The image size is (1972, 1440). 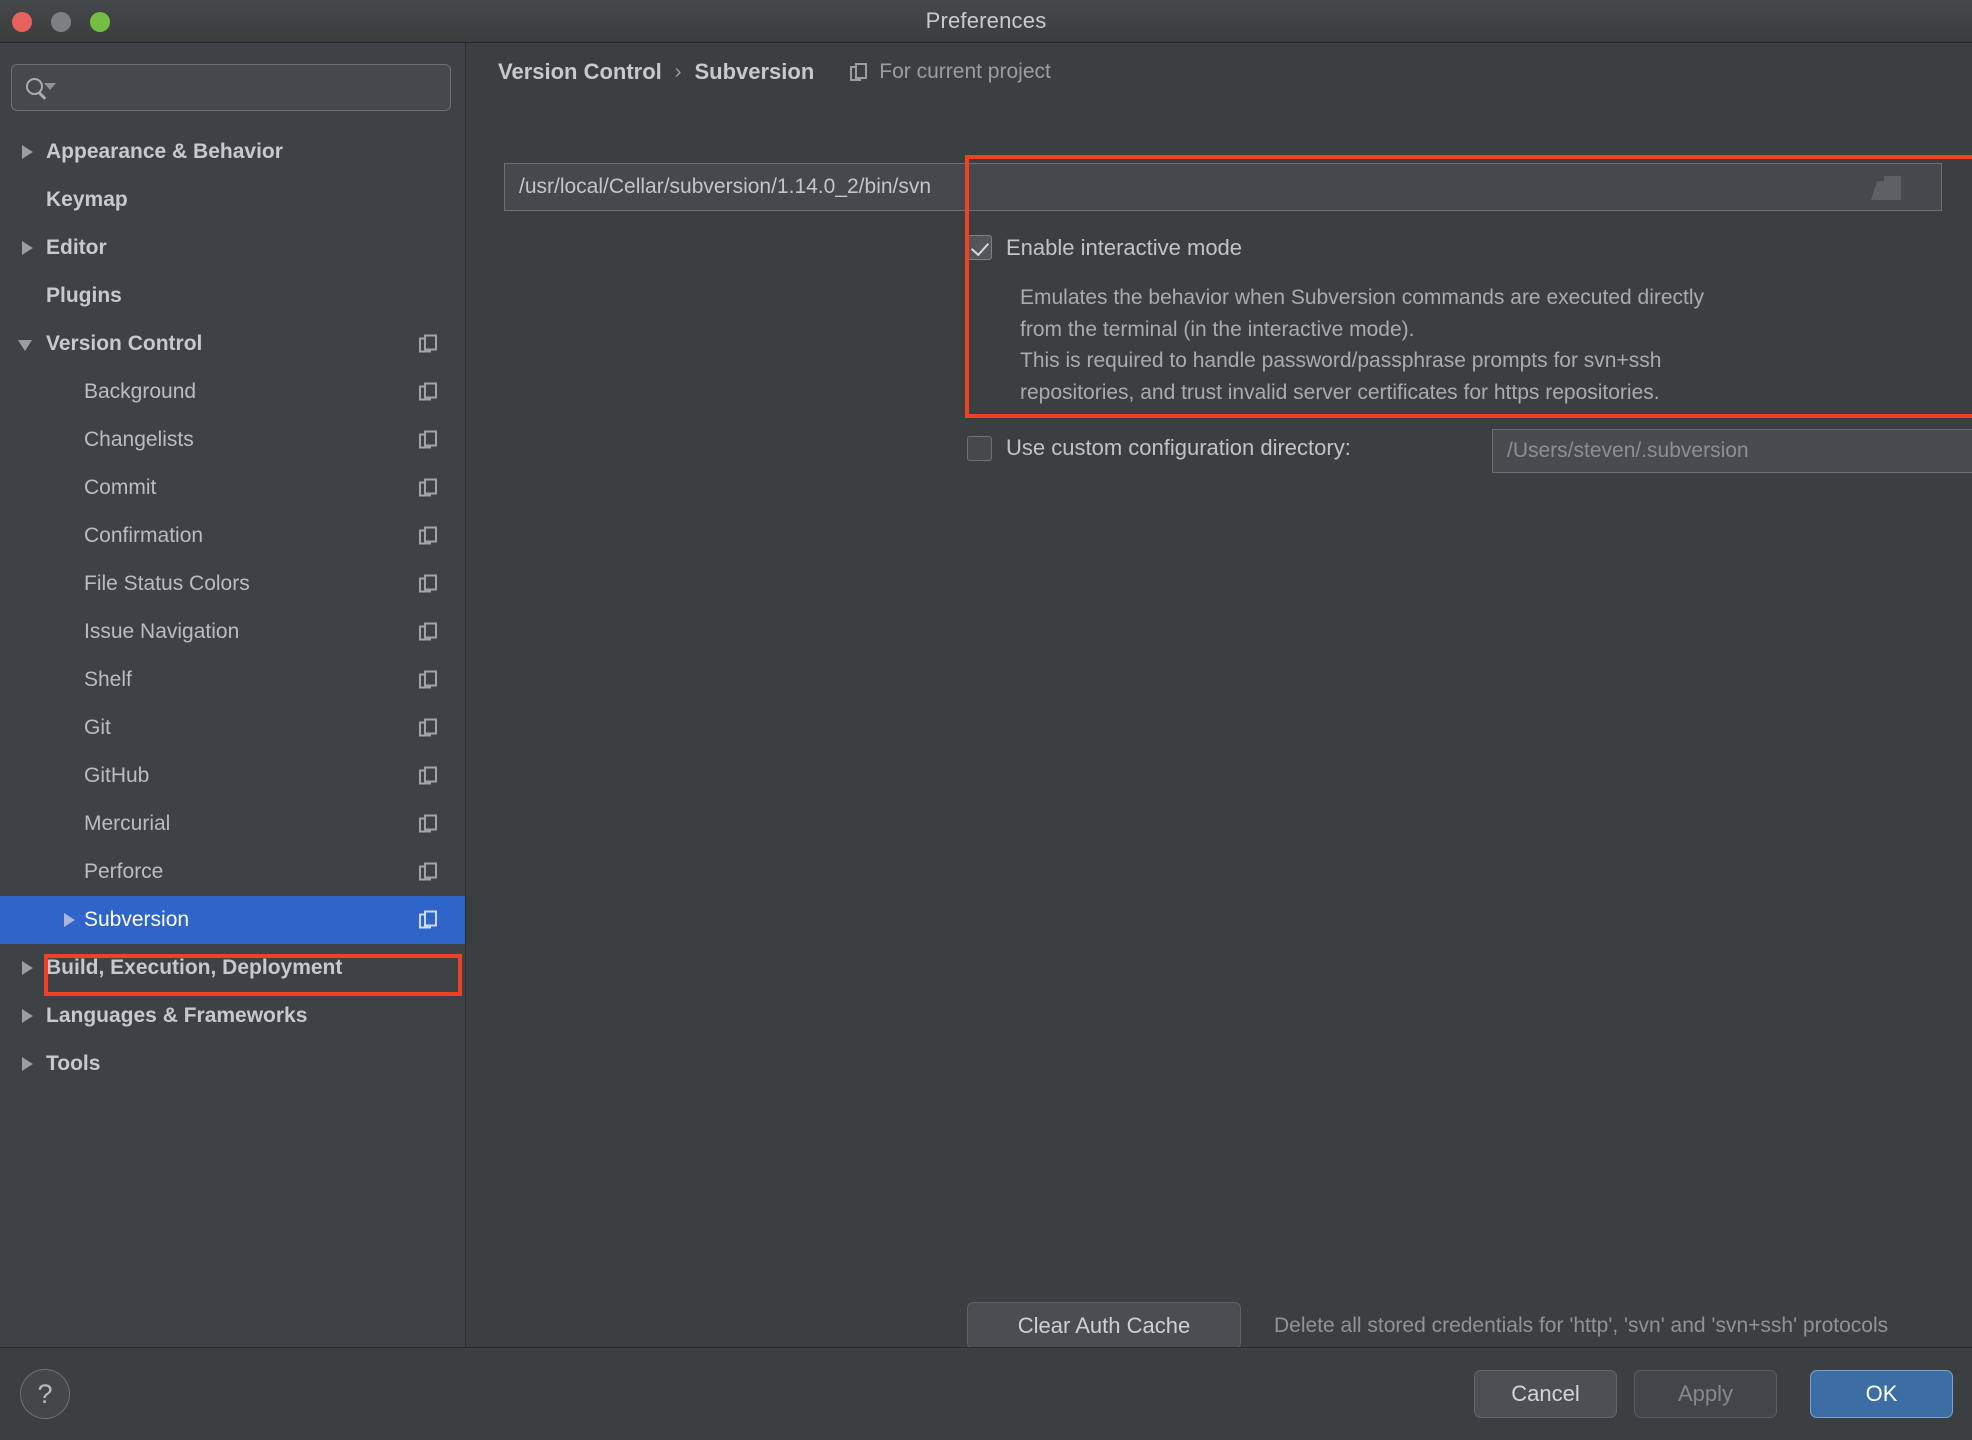 I want to click on sidebar-item-version-control: Version Control, so click(x=232, y=344).